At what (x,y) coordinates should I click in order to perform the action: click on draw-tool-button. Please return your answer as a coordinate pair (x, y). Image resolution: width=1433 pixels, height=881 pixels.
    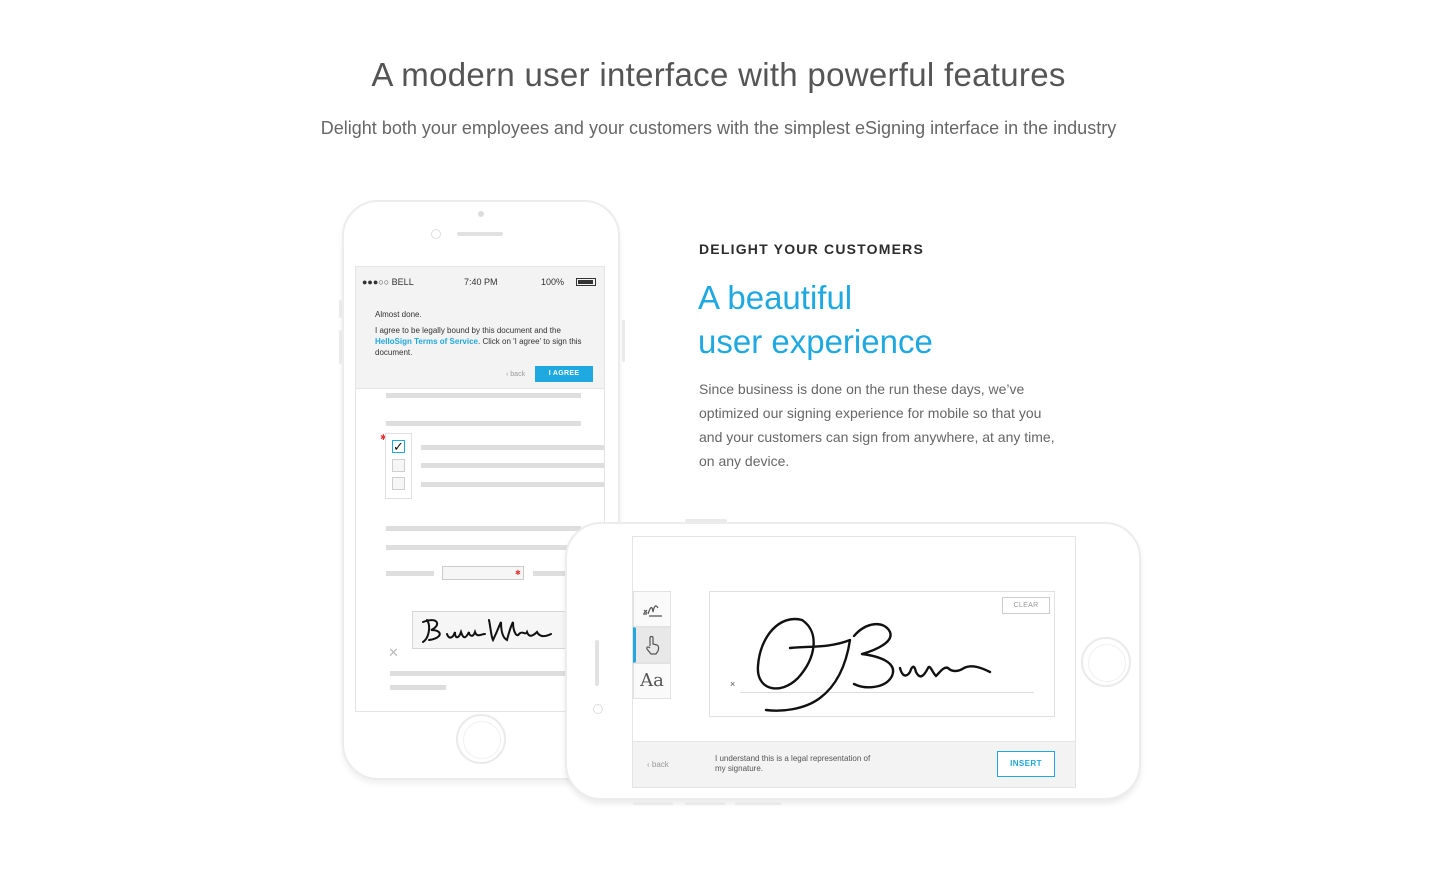
    Looking at the image, I should click on (652, 609).